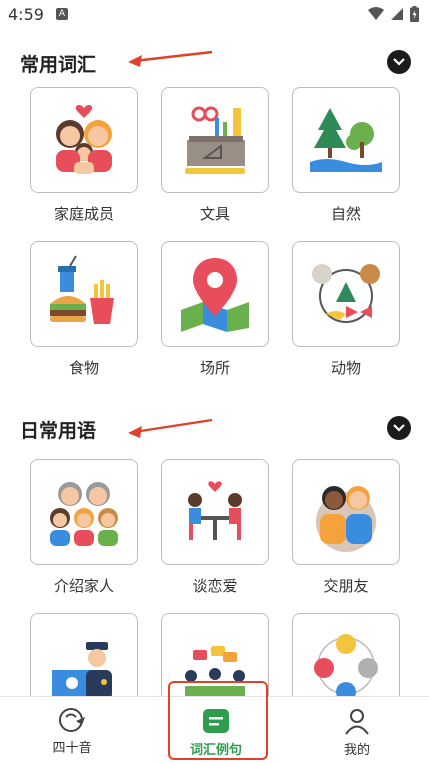 The height and width of the screenshot is (764, 429). I want to click on tile-label: 动物, so click(345, 368).